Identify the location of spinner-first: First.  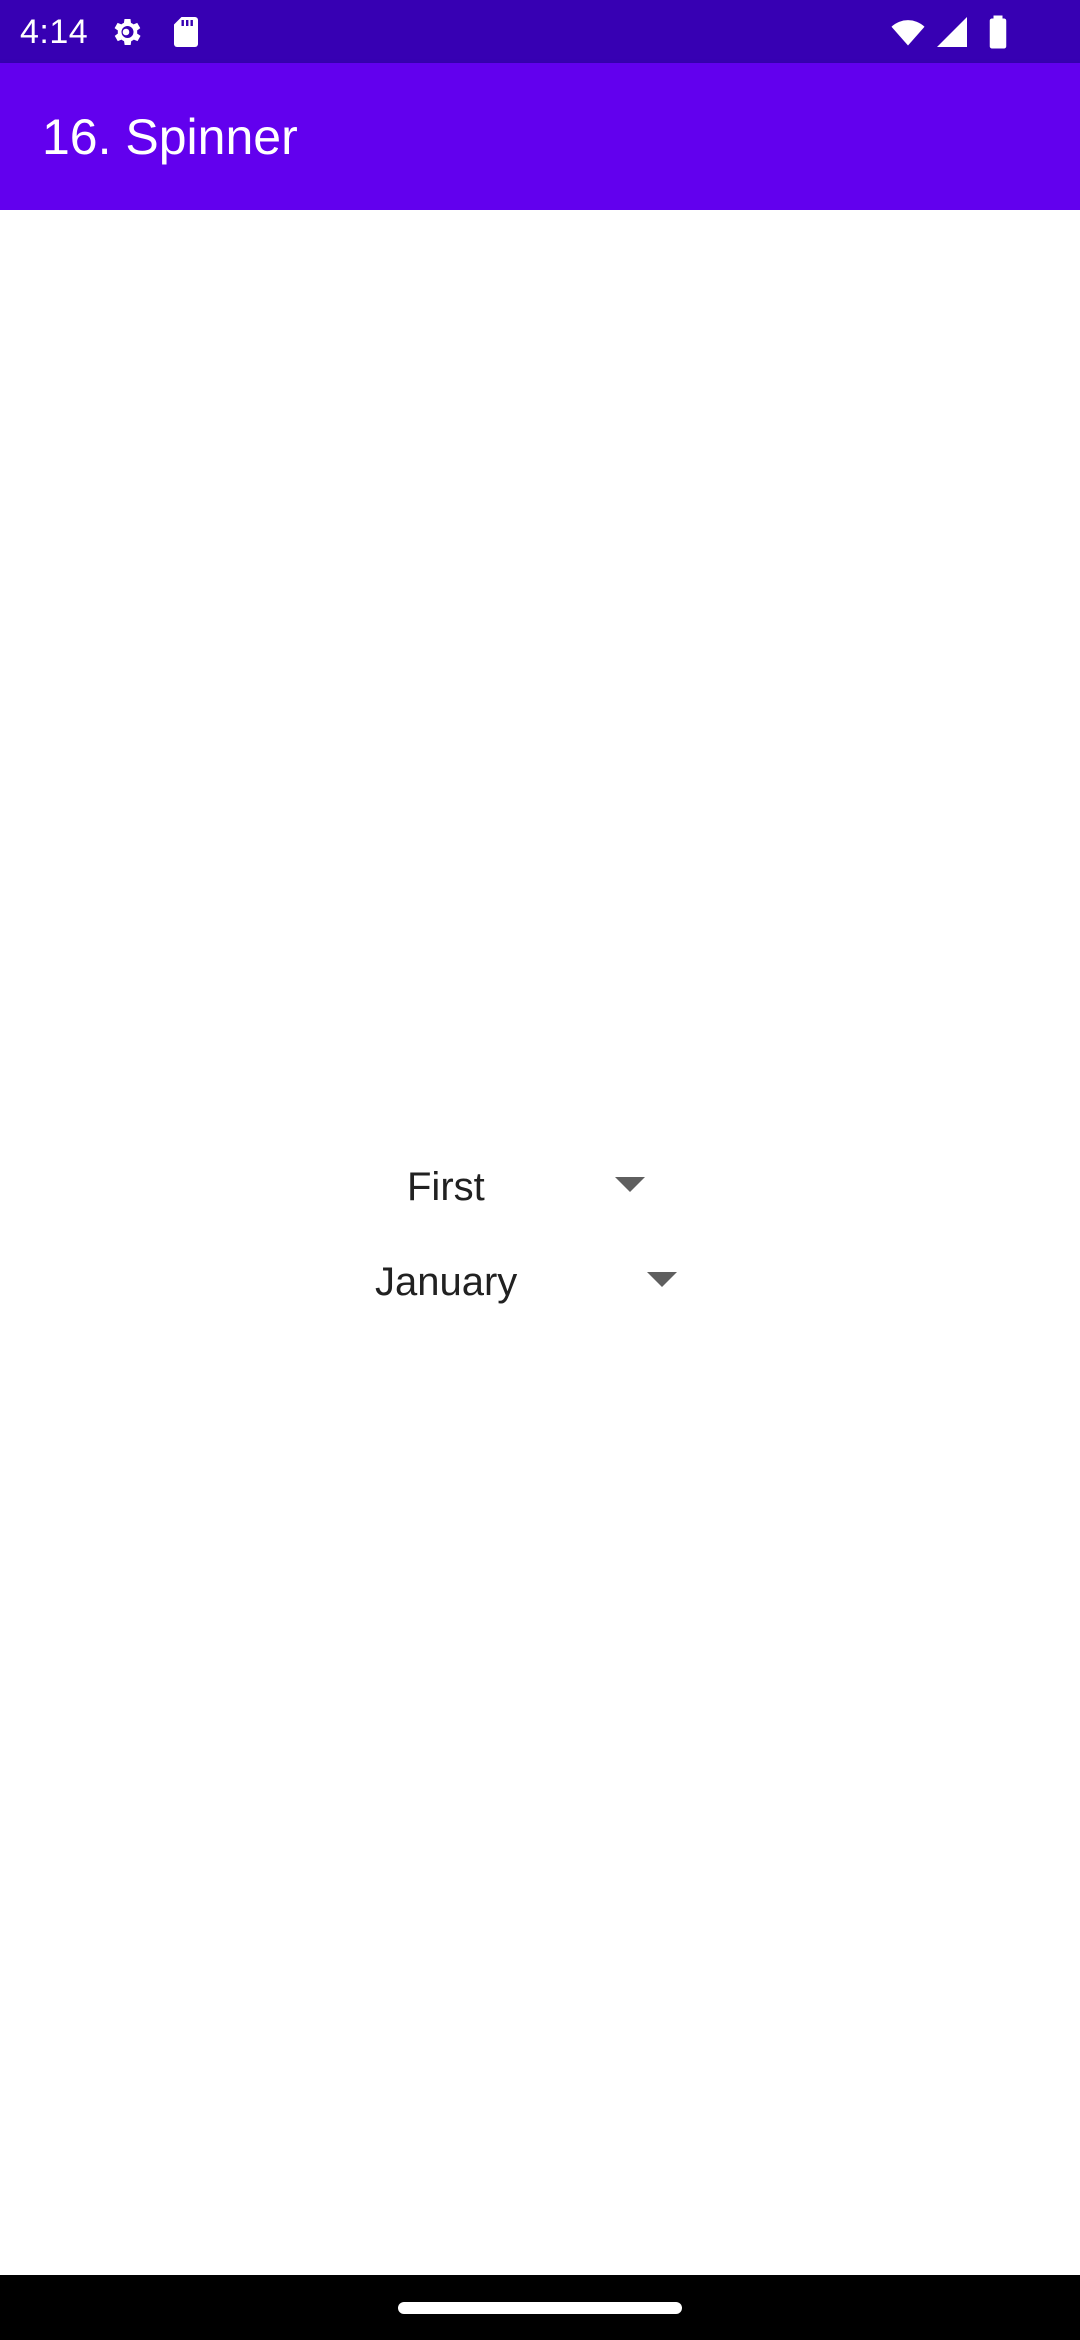
(525, 1187).